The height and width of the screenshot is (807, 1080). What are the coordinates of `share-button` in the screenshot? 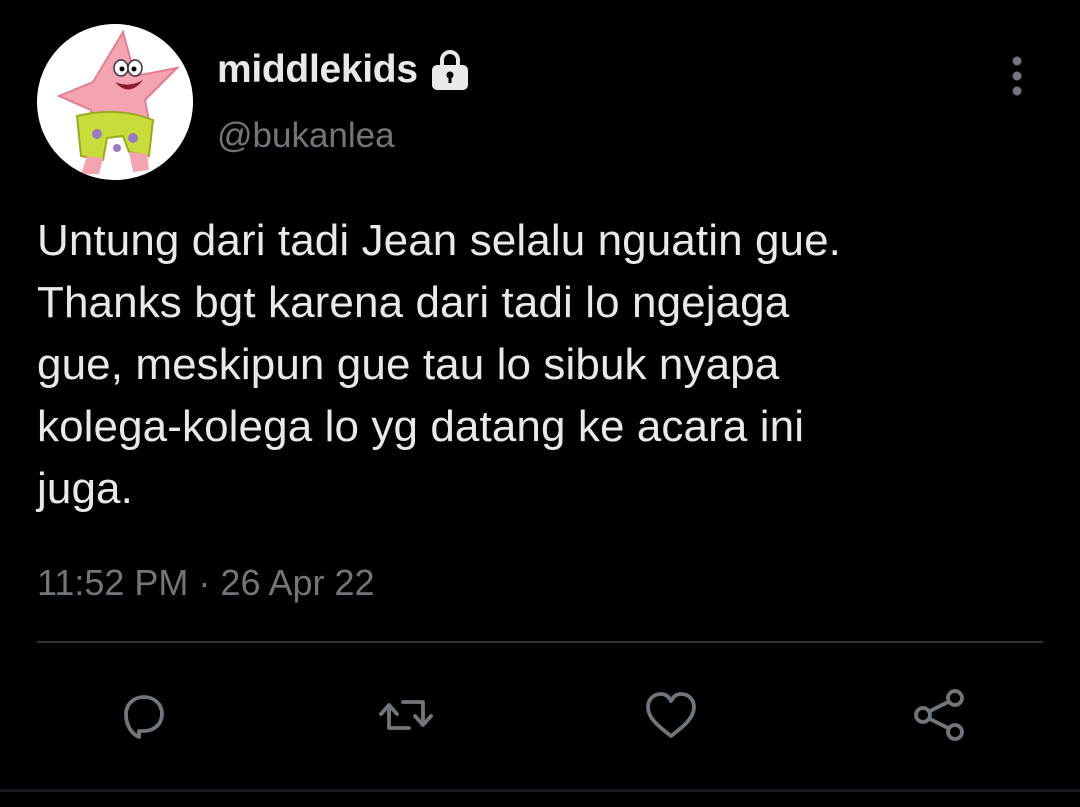 It's located at (940, 715).